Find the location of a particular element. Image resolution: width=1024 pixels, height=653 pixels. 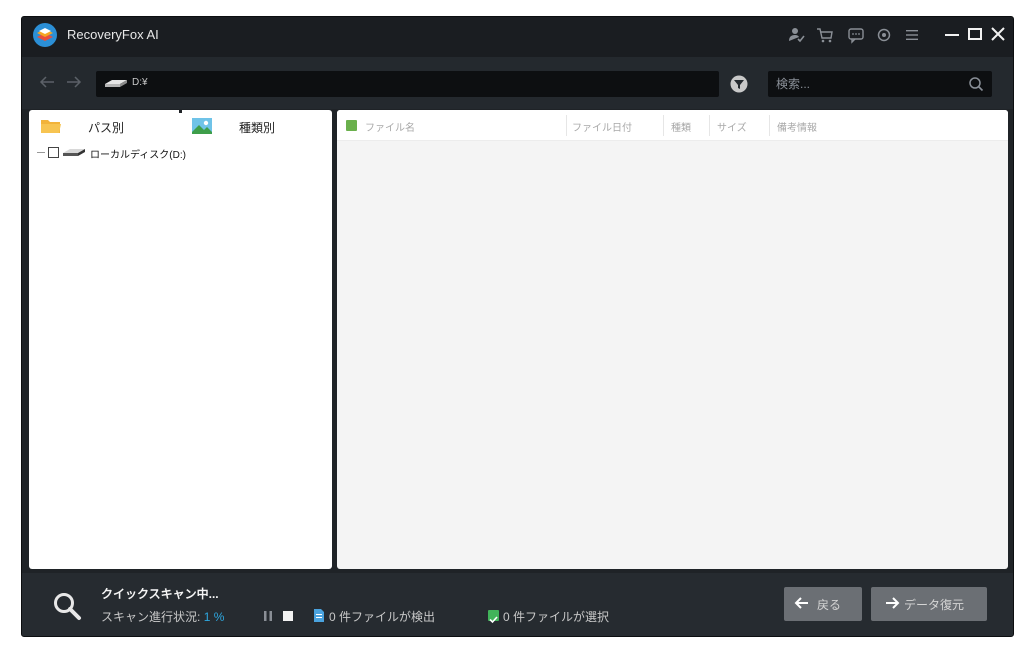

folder-icon is located at coordinates (51, 126).